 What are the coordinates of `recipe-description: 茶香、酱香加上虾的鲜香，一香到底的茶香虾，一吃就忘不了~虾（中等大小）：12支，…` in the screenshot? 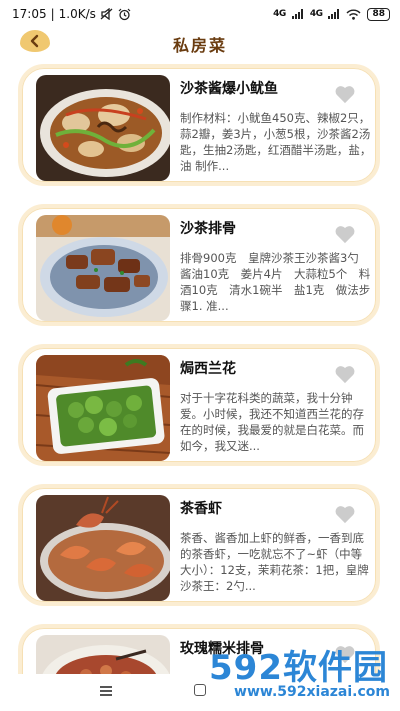 It's located at (274, 562).